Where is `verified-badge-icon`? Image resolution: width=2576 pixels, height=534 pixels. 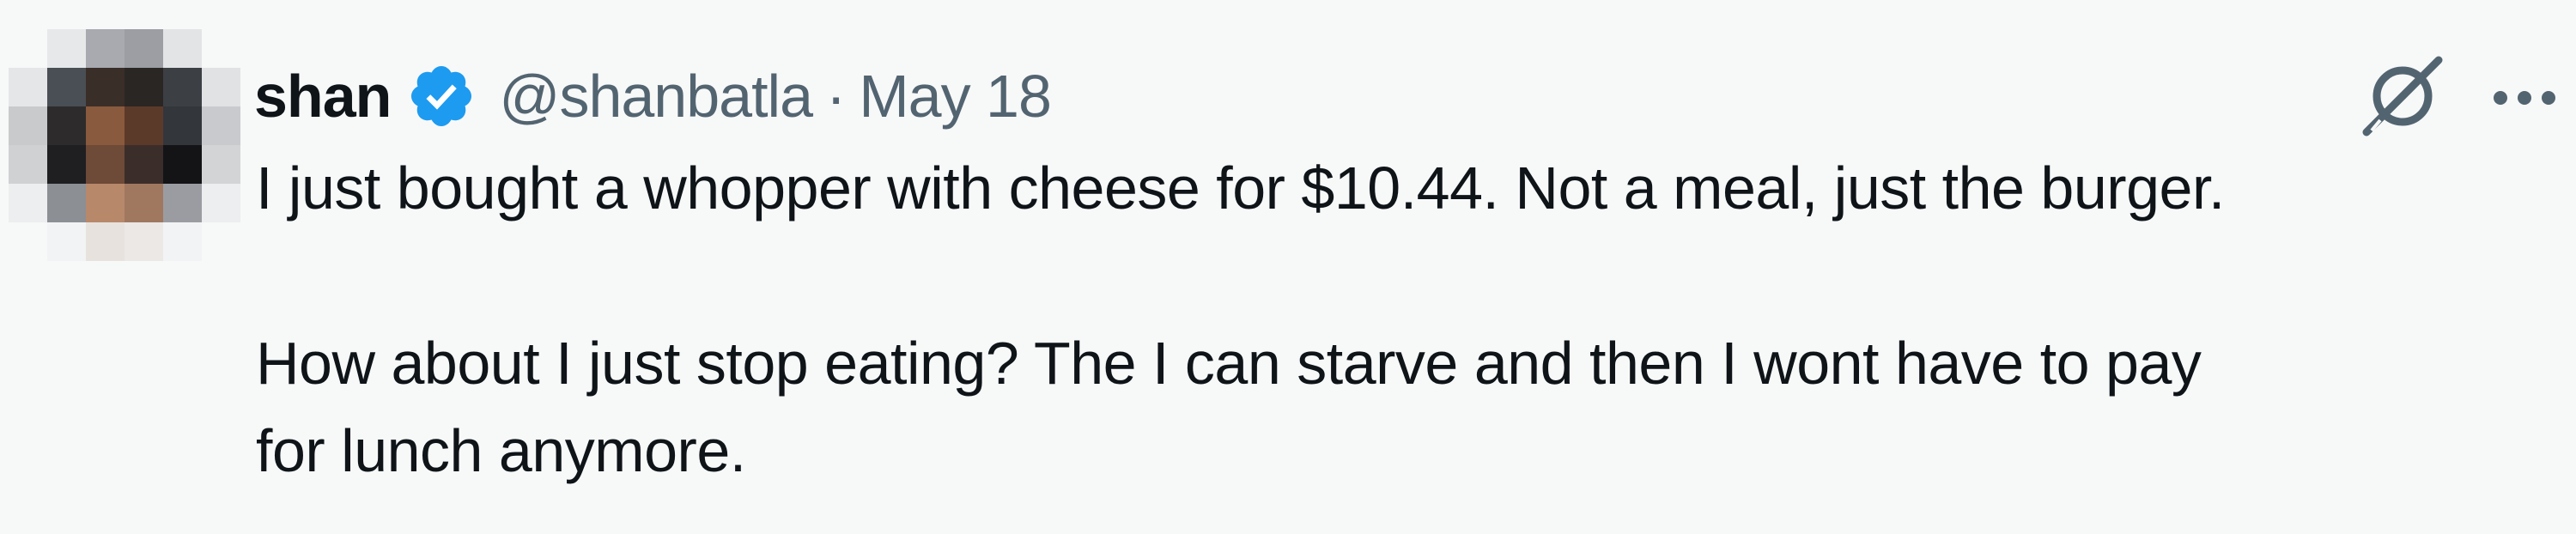 verified-badge-icon is located at coordinates (441, 96).